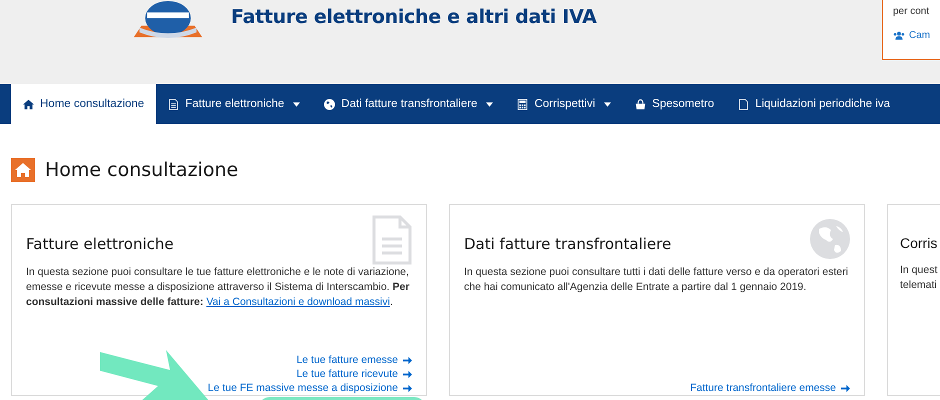 The height and width of the screenshot is (400, 940). I want to click on change-link: Cam, so click(919, 35).